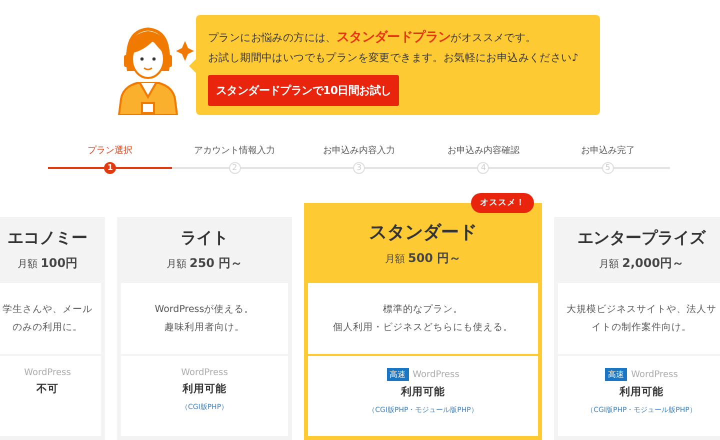  What do you see at coordinates (110, 151) in the screenshot?
I see `step-label: プラン選択` at bounding box center [110, 151].